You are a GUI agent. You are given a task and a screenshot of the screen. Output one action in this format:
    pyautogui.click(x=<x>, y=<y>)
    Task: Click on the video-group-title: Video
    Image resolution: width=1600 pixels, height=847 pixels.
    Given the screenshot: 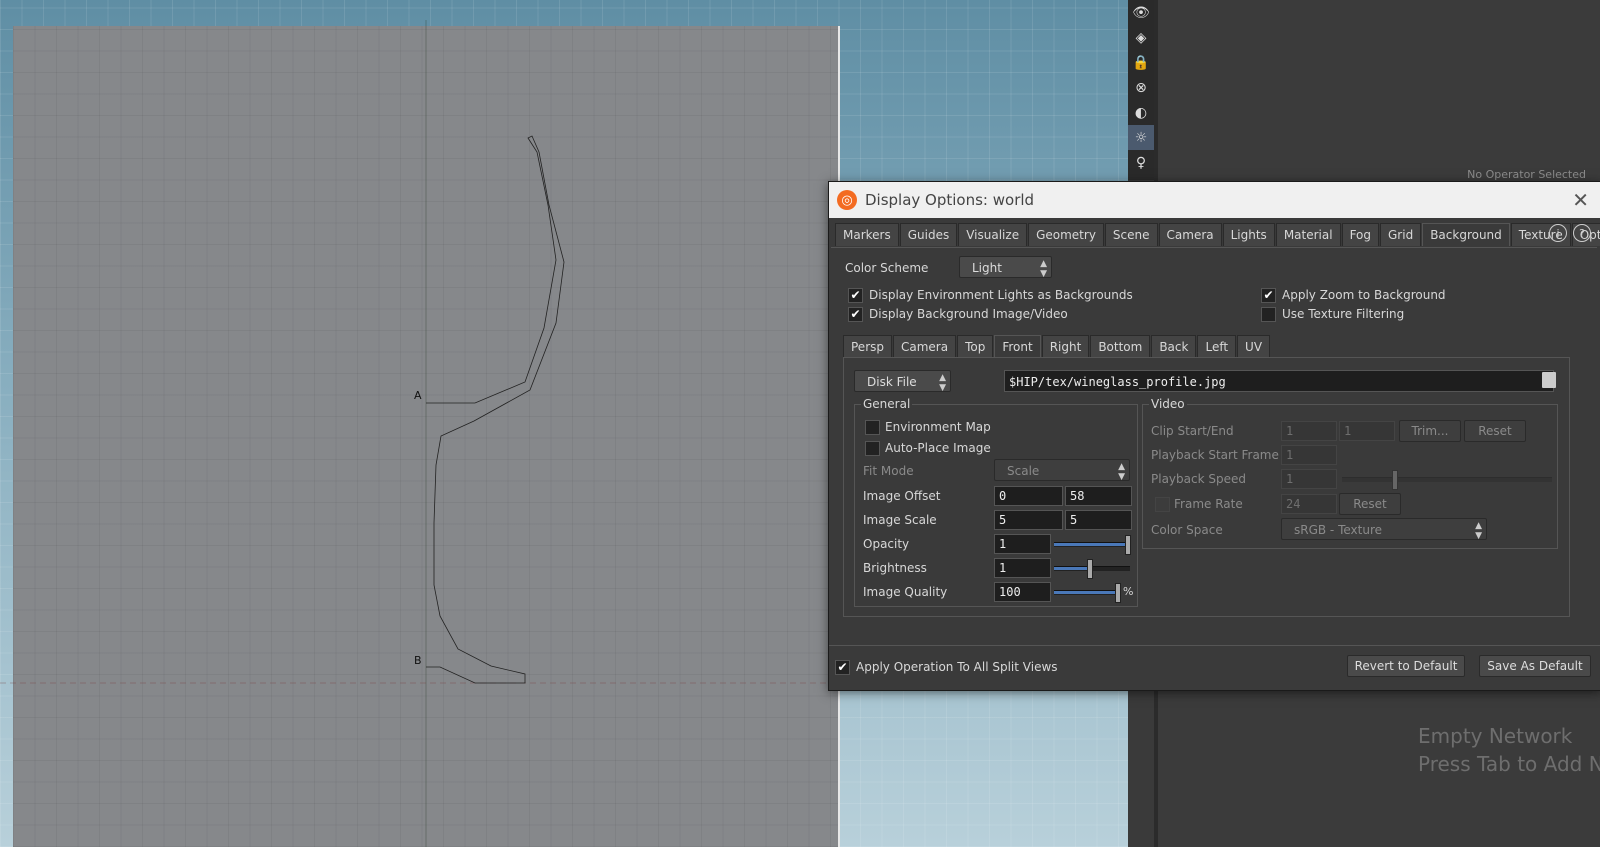 What is the action you would take?
    pyautogui.click(x=1168, y=404)
    